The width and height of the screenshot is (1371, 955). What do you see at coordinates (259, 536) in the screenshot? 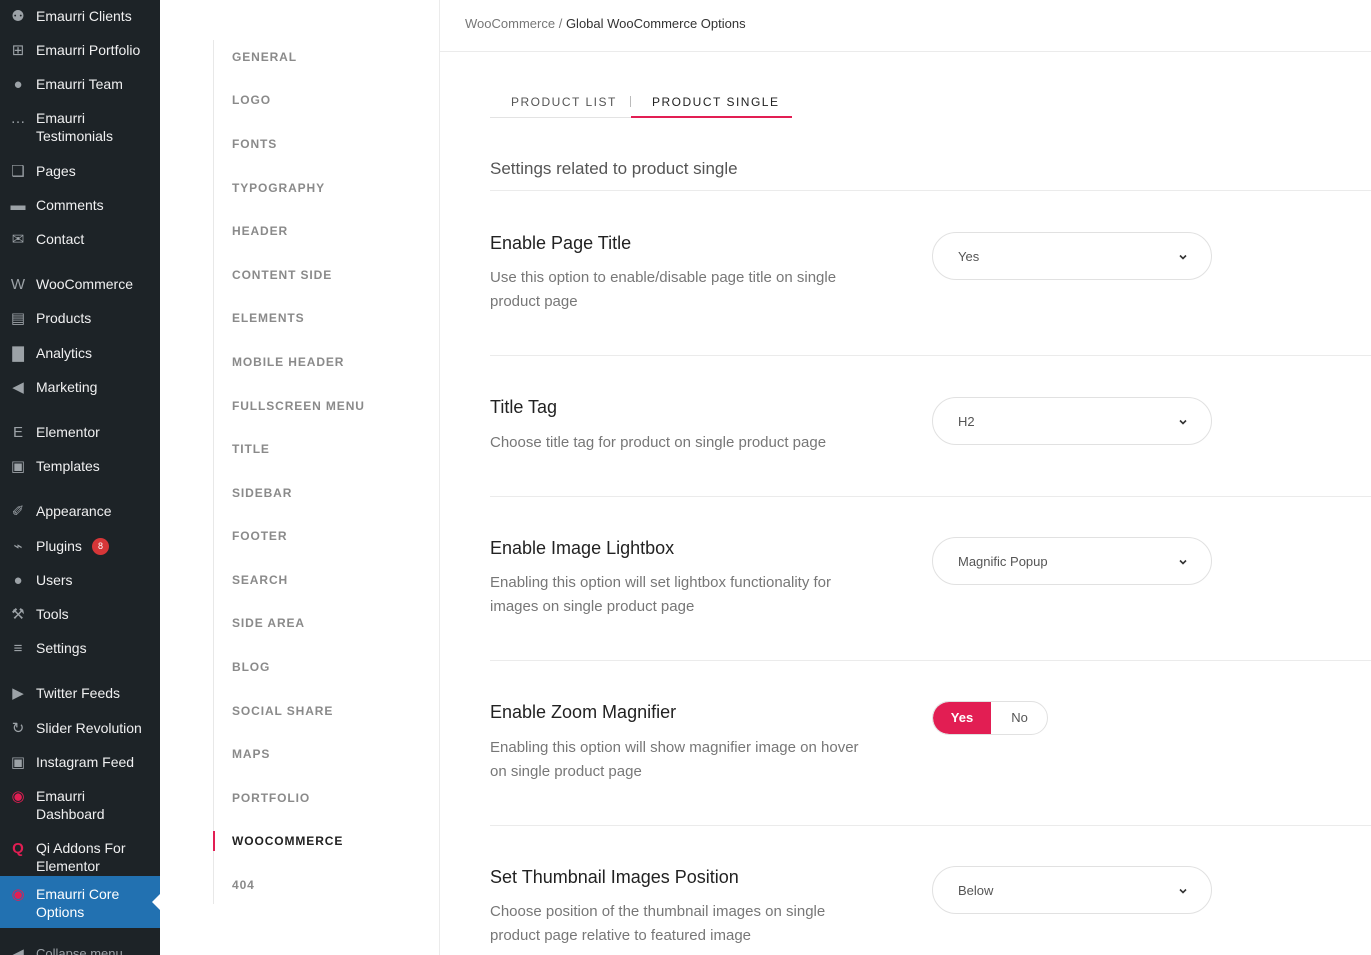
I see `options-nav-footer: FOOTER` at bounding box center [259, 536].